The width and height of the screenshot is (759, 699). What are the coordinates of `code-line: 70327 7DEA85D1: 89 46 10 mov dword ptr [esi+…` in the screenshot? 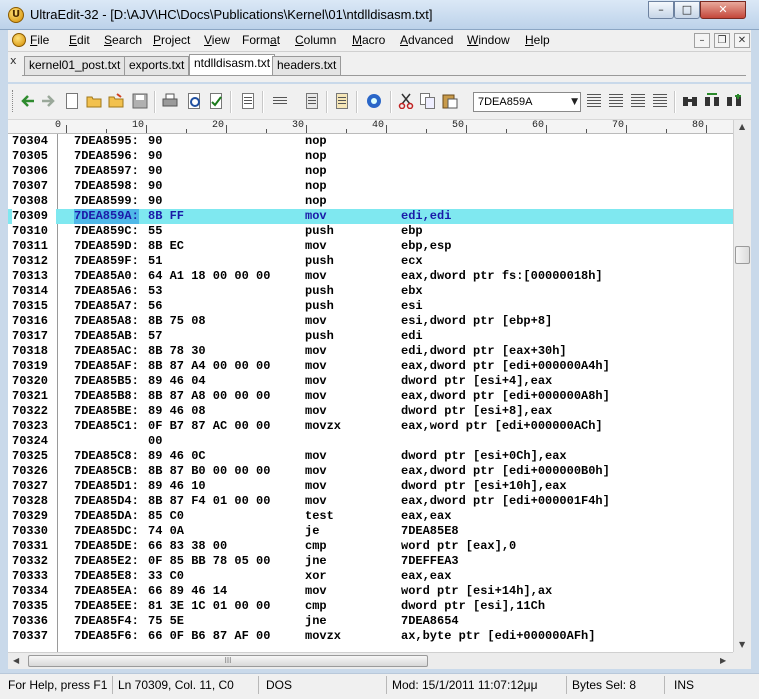 It's located at (370, 486).